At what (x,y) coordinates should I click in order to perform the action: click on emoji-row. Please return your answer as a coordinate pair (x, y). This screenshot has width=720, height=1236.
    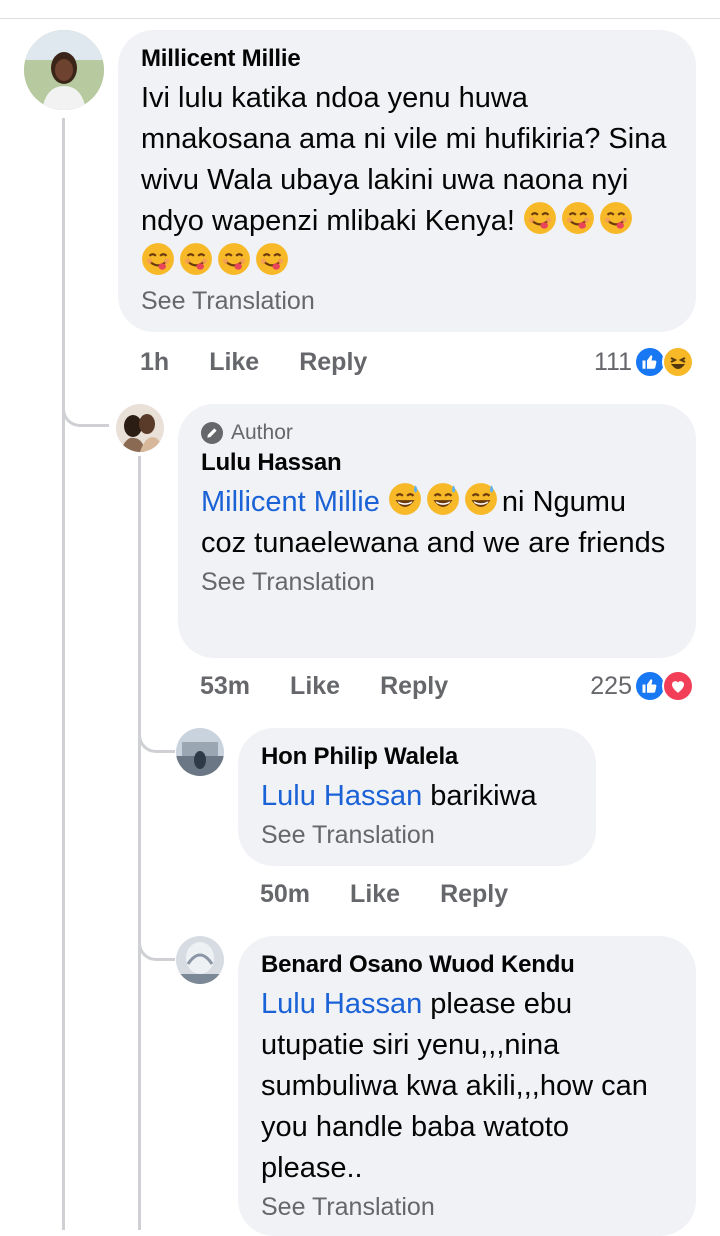
    Looking at the image, I should click on (445, 500).